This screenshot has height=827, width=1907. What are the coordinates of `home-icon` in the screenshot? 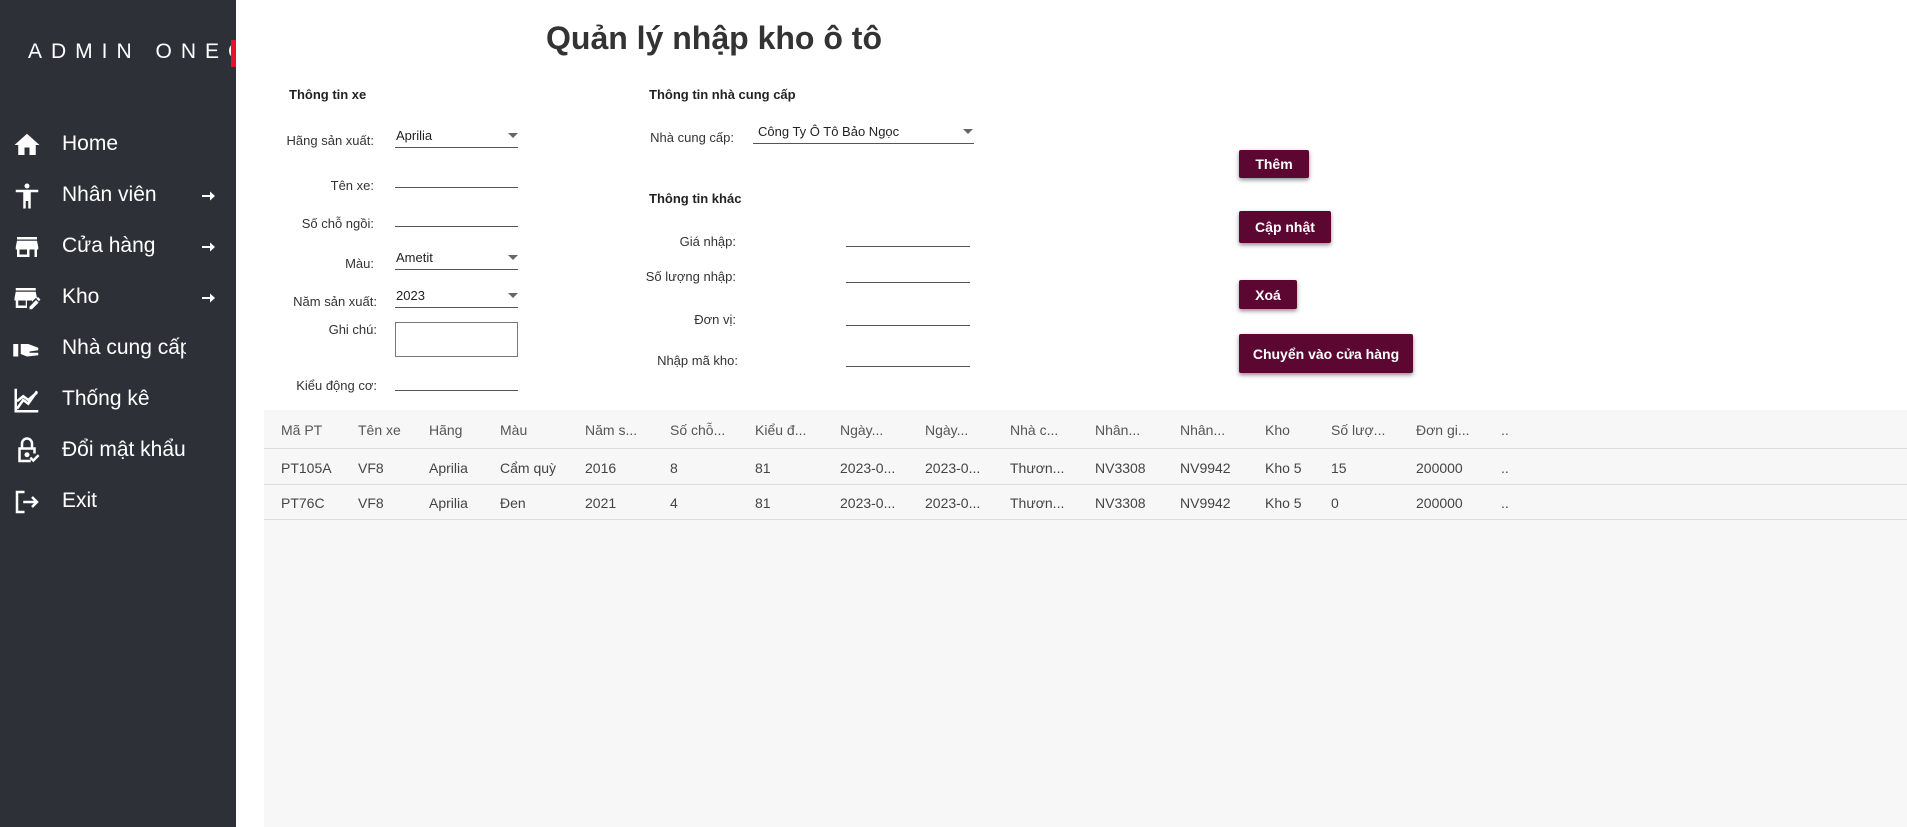 It's located at (27, 145).